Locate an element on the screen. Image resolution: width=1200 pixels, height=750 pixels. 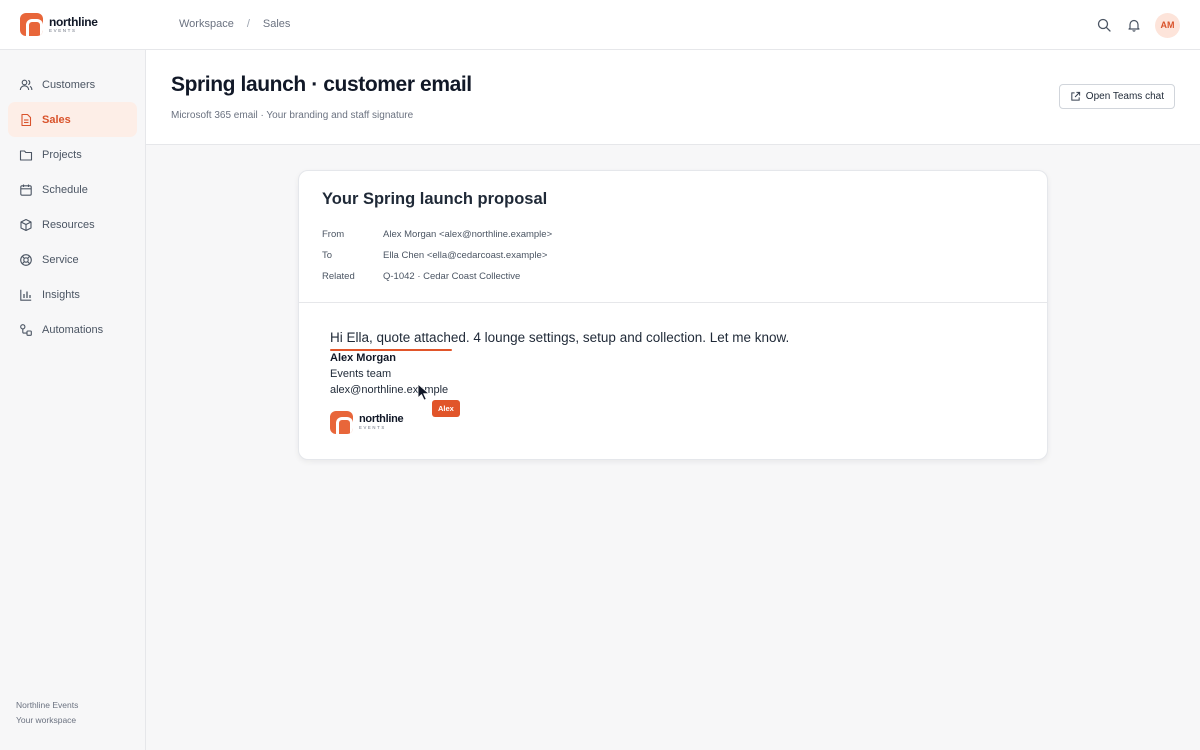
lifebuoy-icon is located at coordinates (26, 260).